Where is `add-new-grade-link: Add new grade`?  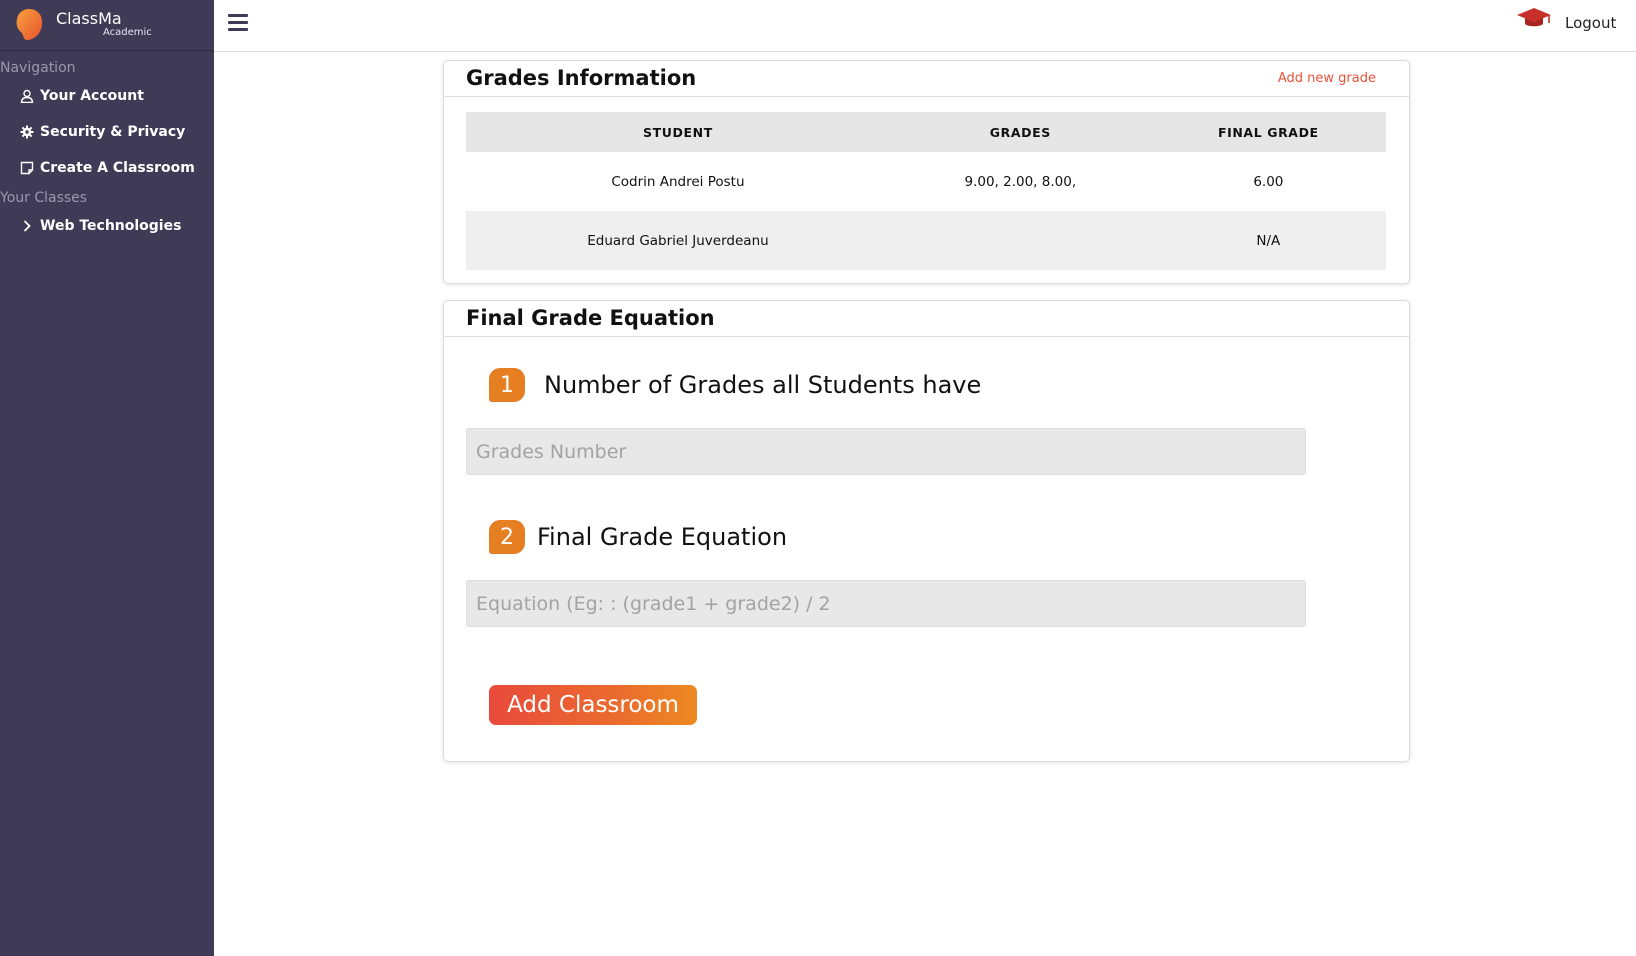 add-new-grade-link: Add new grade is located at coordinates (1327, 78).